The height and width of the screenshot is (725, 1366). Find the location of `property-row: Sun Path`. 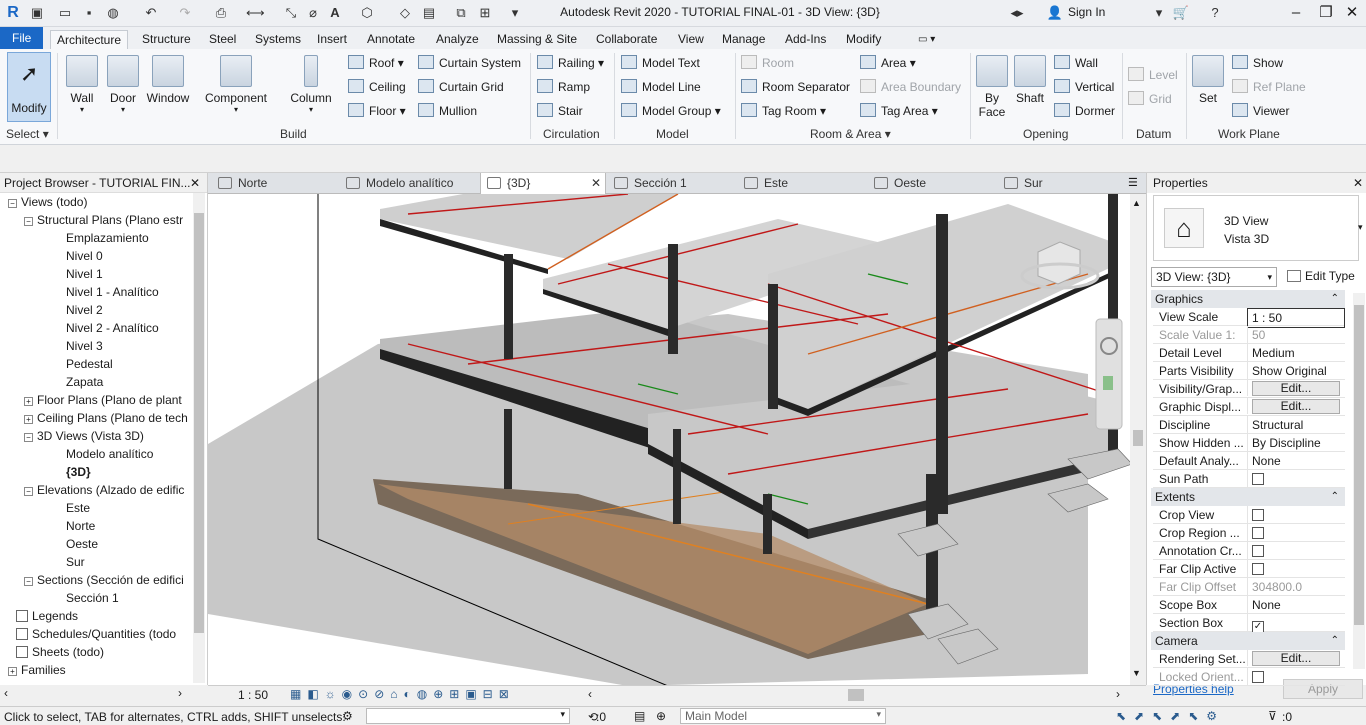

property-row: Sun Path is located at coordinates (1249, 479).